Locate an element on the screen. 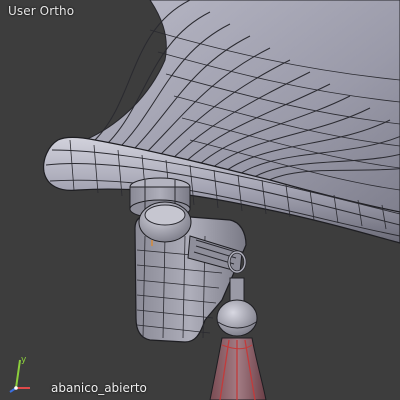 This screenshot has width=400, height=400. axis-gizmo: y is located at coordinates (19, 374).